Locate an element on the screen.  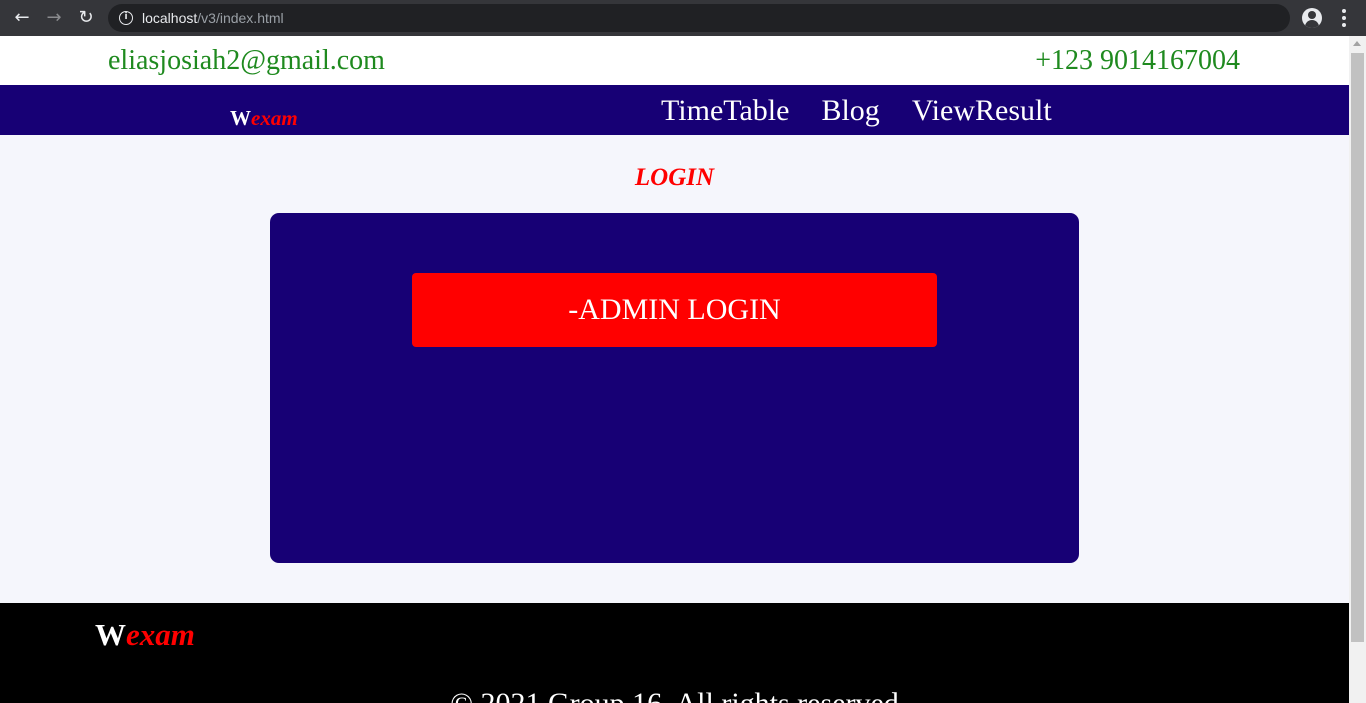
footer-brand-name: exam is located at coordinates (160, 634).